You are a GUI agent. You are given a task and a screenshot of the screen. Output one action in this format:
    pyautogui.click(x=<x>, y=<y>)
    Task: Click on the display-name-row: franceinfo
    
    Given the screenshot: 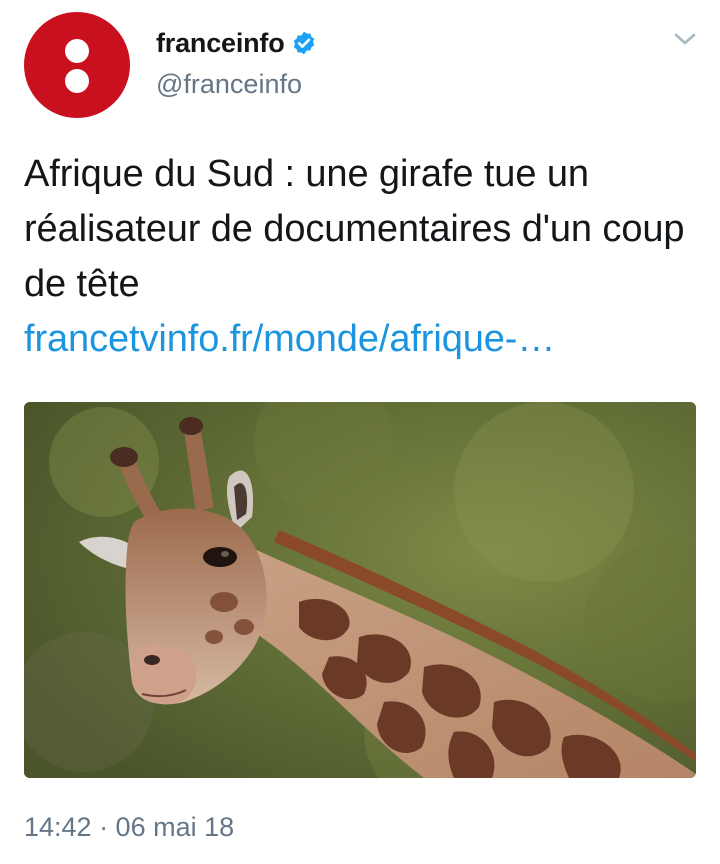 What is the action you would take?
    pyautogui.click(x=236, y=43)
    